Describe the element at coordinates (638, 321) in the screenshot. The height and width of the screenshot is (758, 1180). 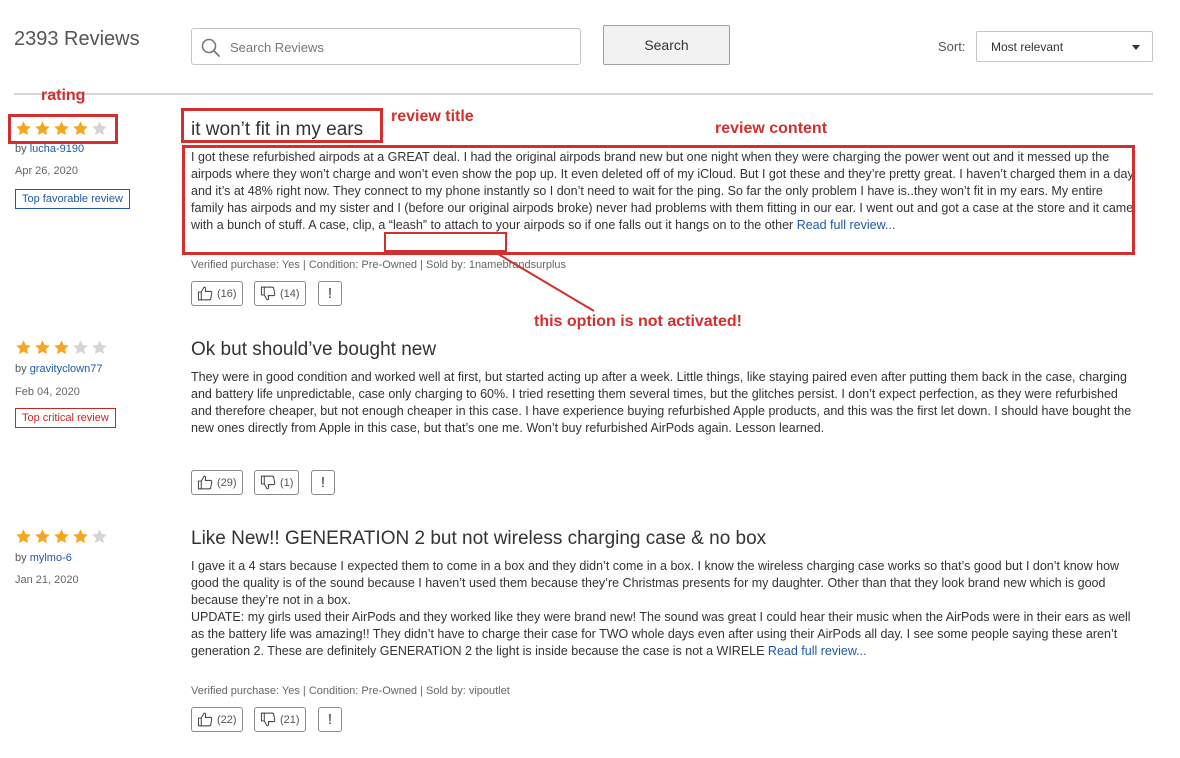
I see `annotation-not-activated-label: this option is not activated!` at that location.